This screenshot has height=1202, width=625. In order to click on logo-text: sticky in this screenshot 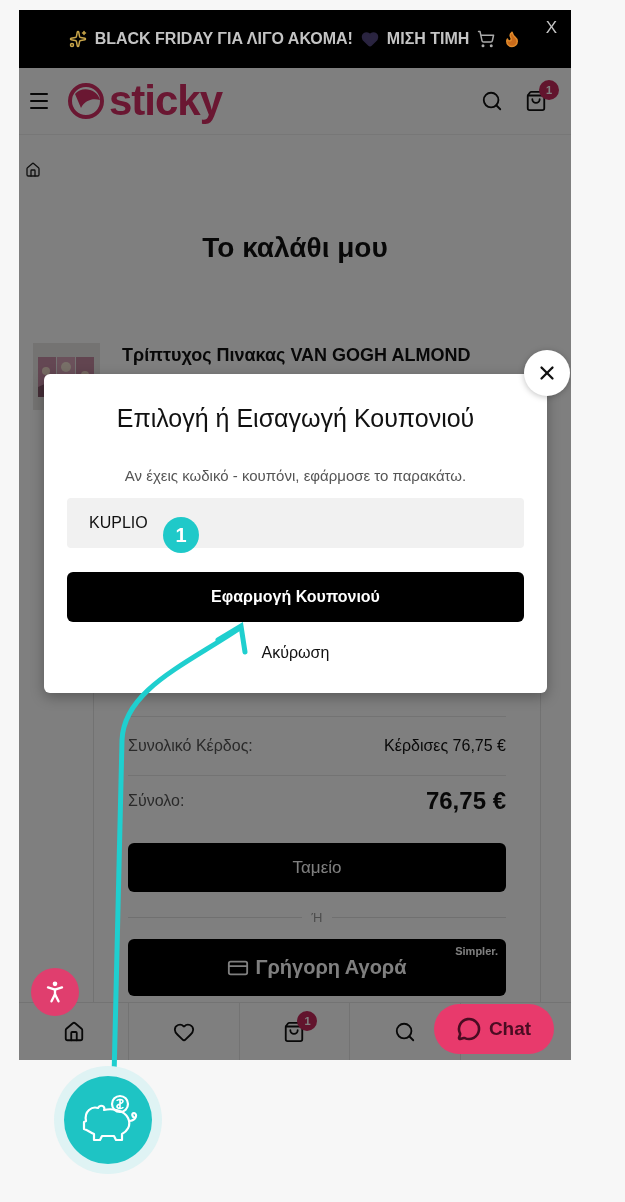, I will do `click(166, 101)`.